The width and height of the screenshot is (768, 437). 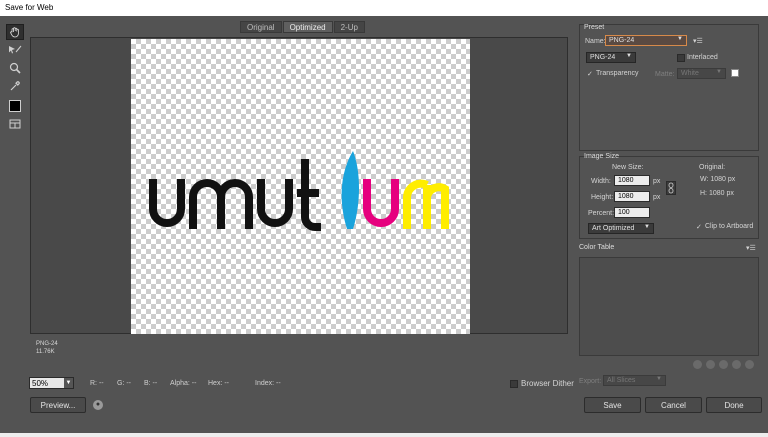 What do you see at coordinates (514, 383) in the screenshot?
I see `browser-dither-checkbox` at bounding box center [514, 383].